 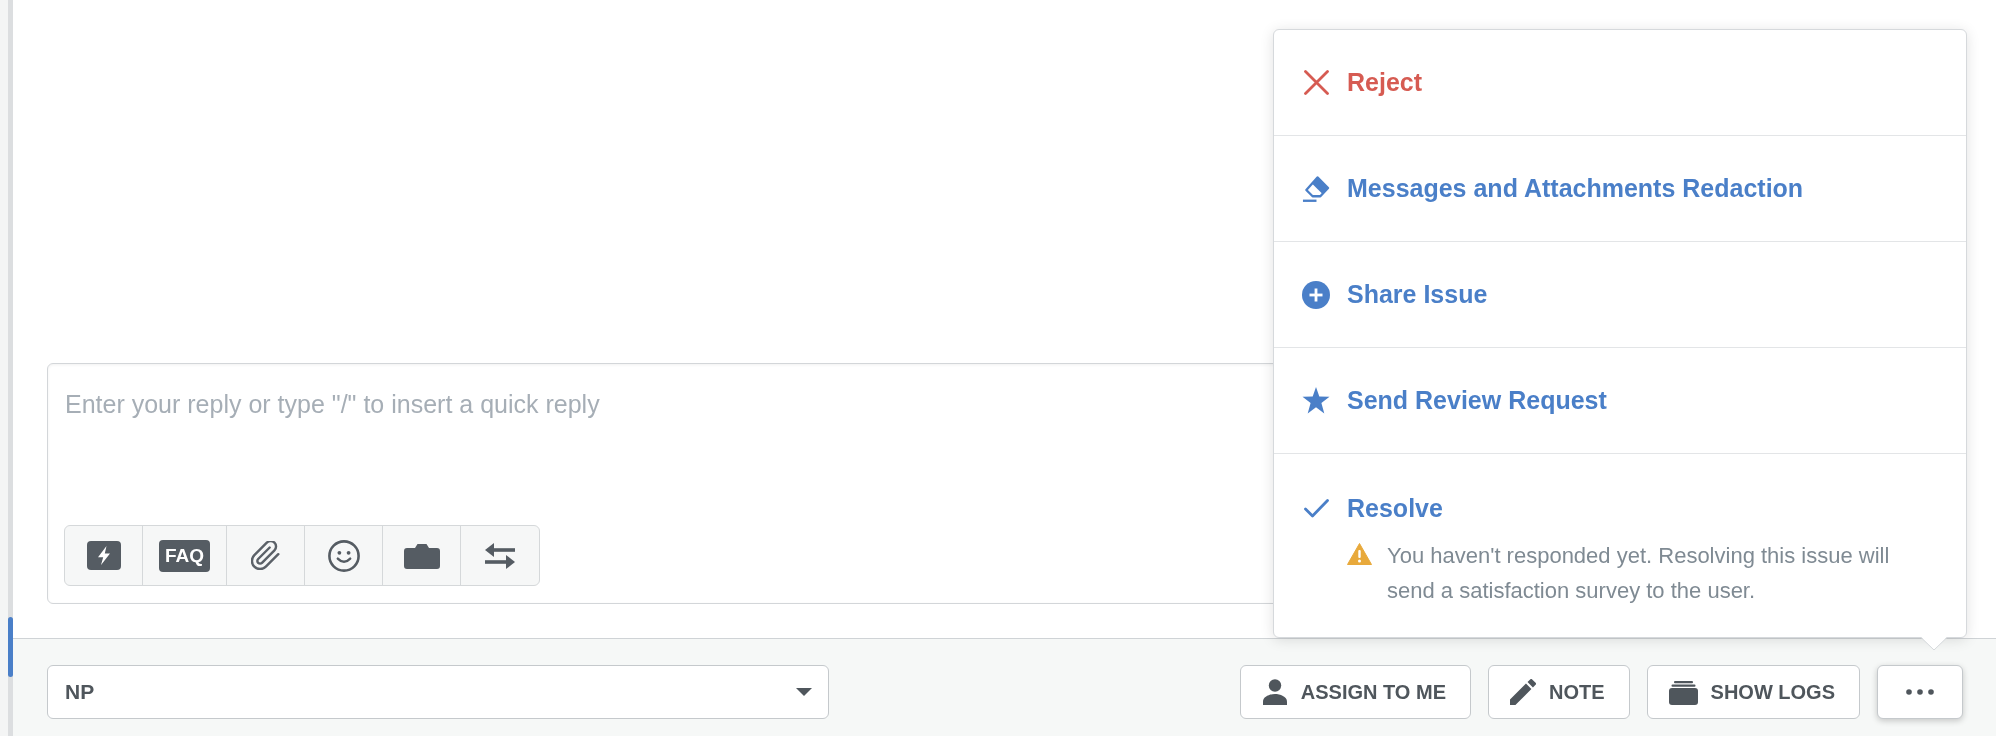 What do you see at coordinates (266, 555) in the screenshot?
I see `paperclip-icon` at bounding box center [266, 555].